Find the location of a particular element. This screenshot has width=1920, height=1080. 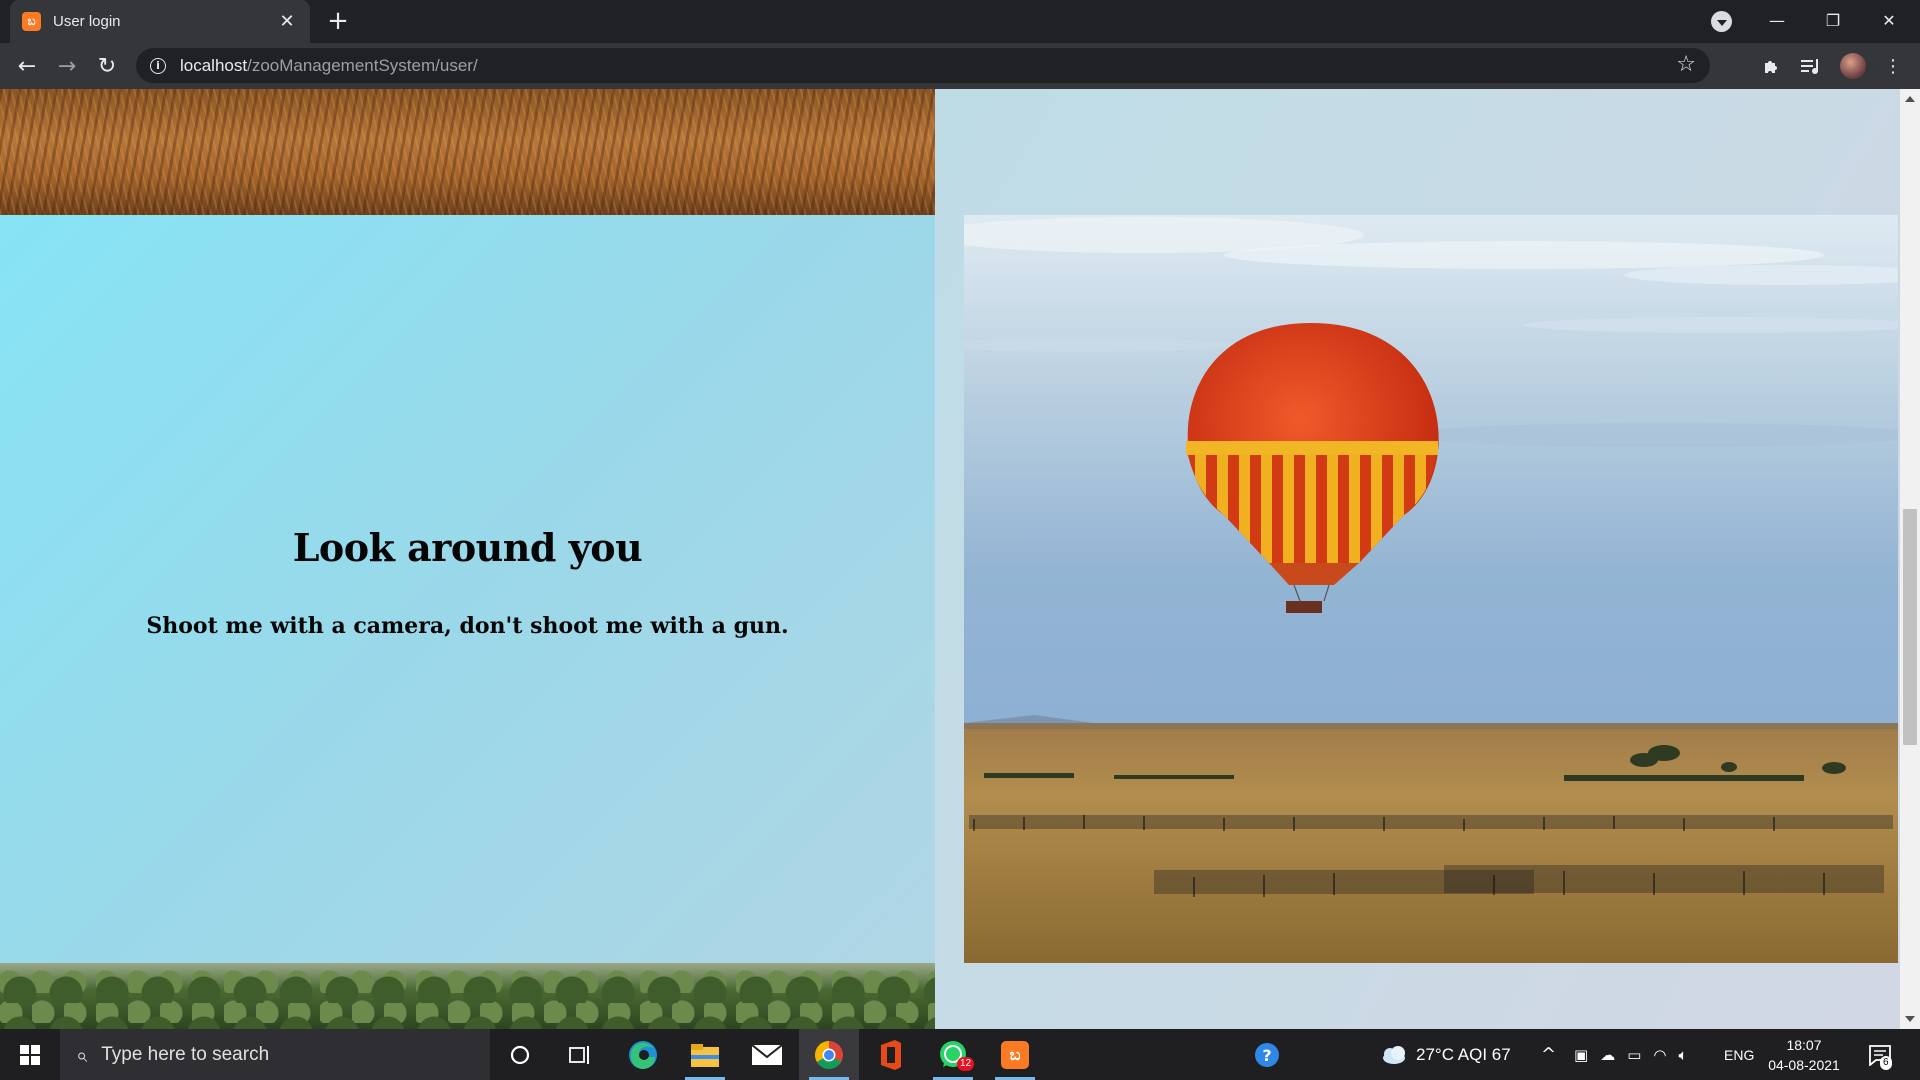

onedrive-icon: ☁ is located at coordinates (1607, 1055).